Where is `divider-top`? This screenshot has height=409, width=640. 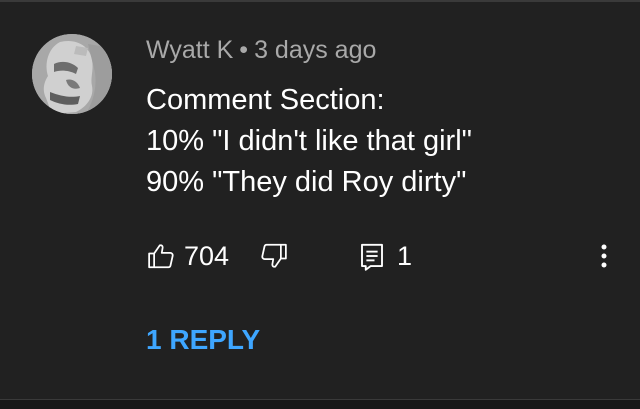
divider-top is located at coordinates (320, 1).